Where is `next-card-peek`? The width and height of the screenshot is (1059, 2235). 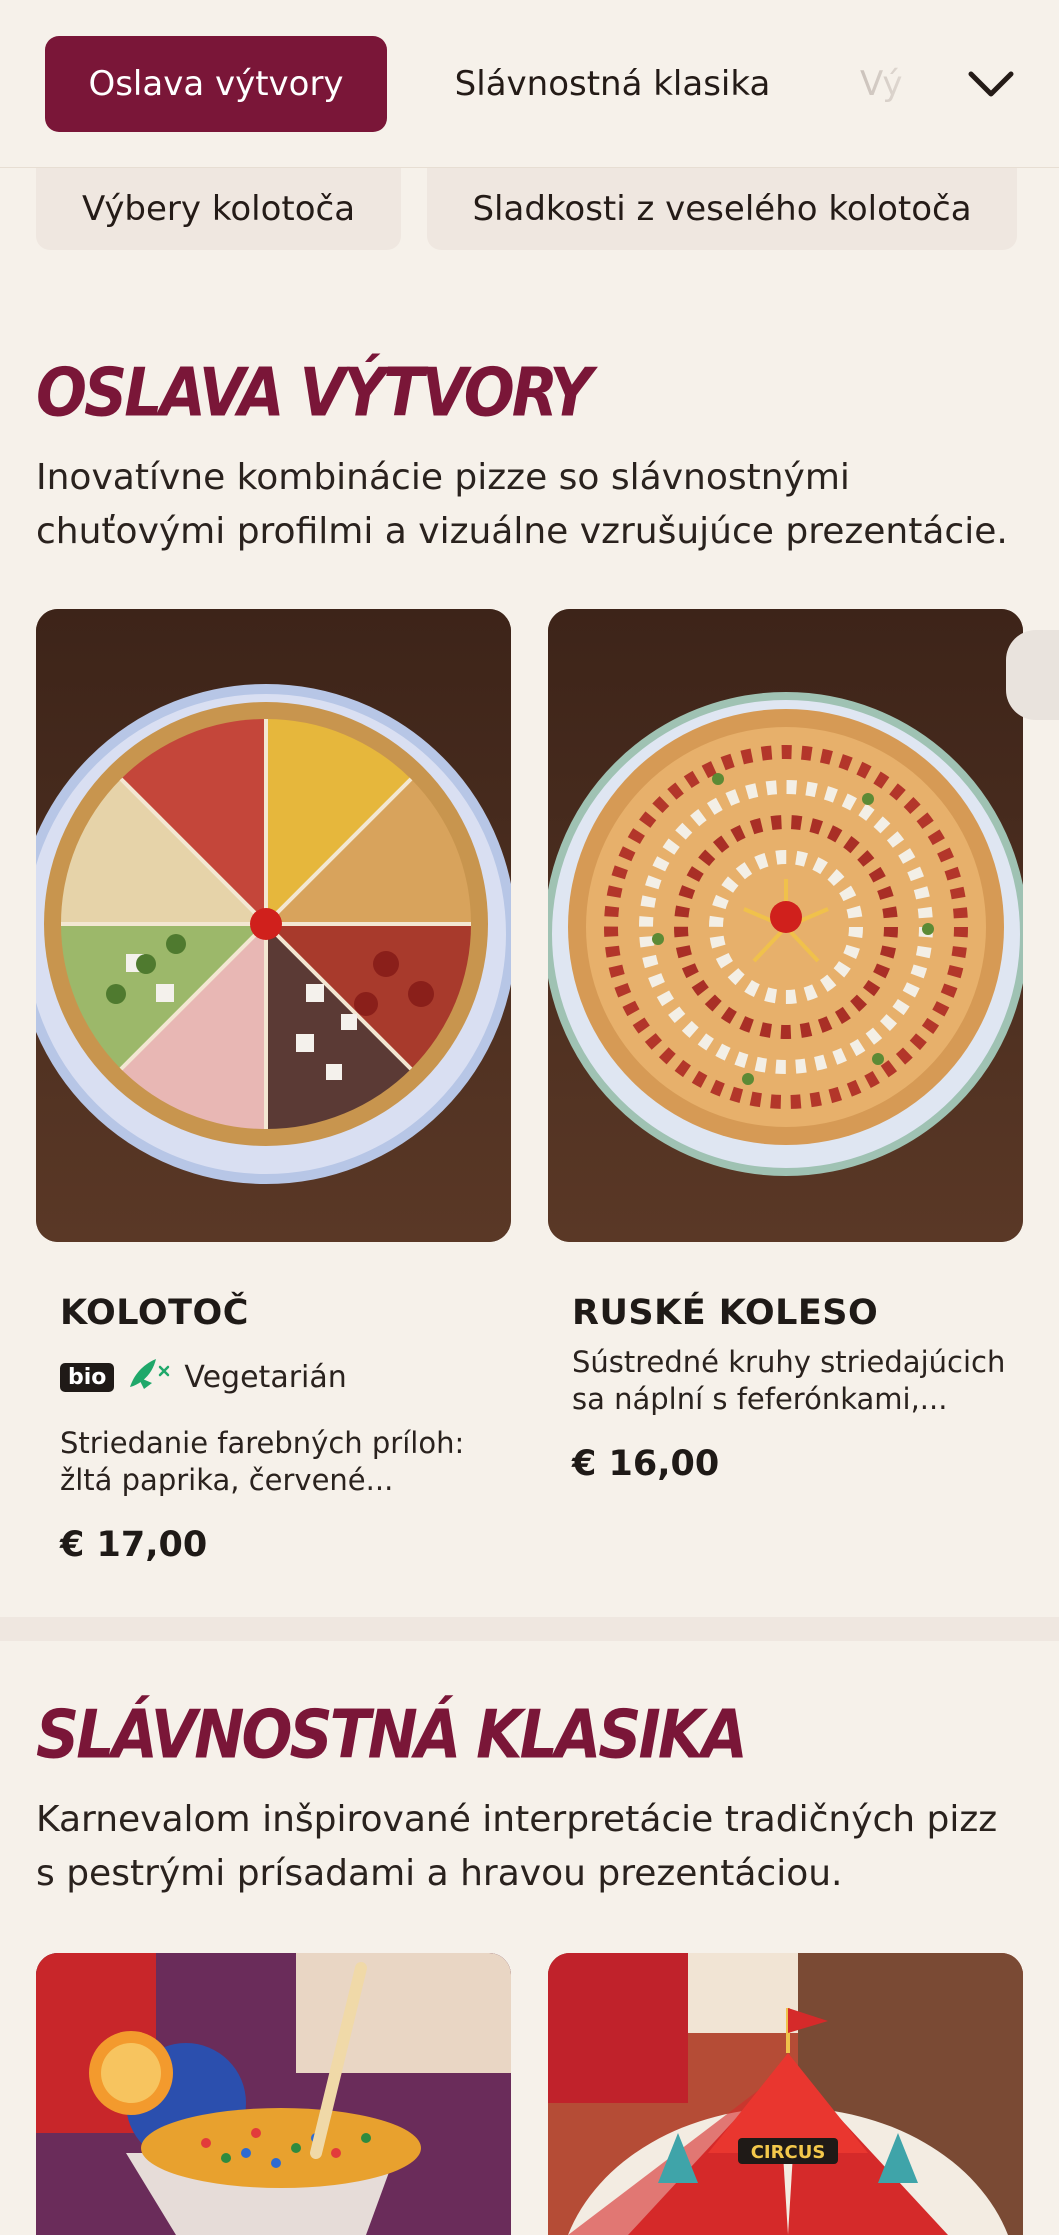
next-card-peek is located at coordinates (1032, 675).